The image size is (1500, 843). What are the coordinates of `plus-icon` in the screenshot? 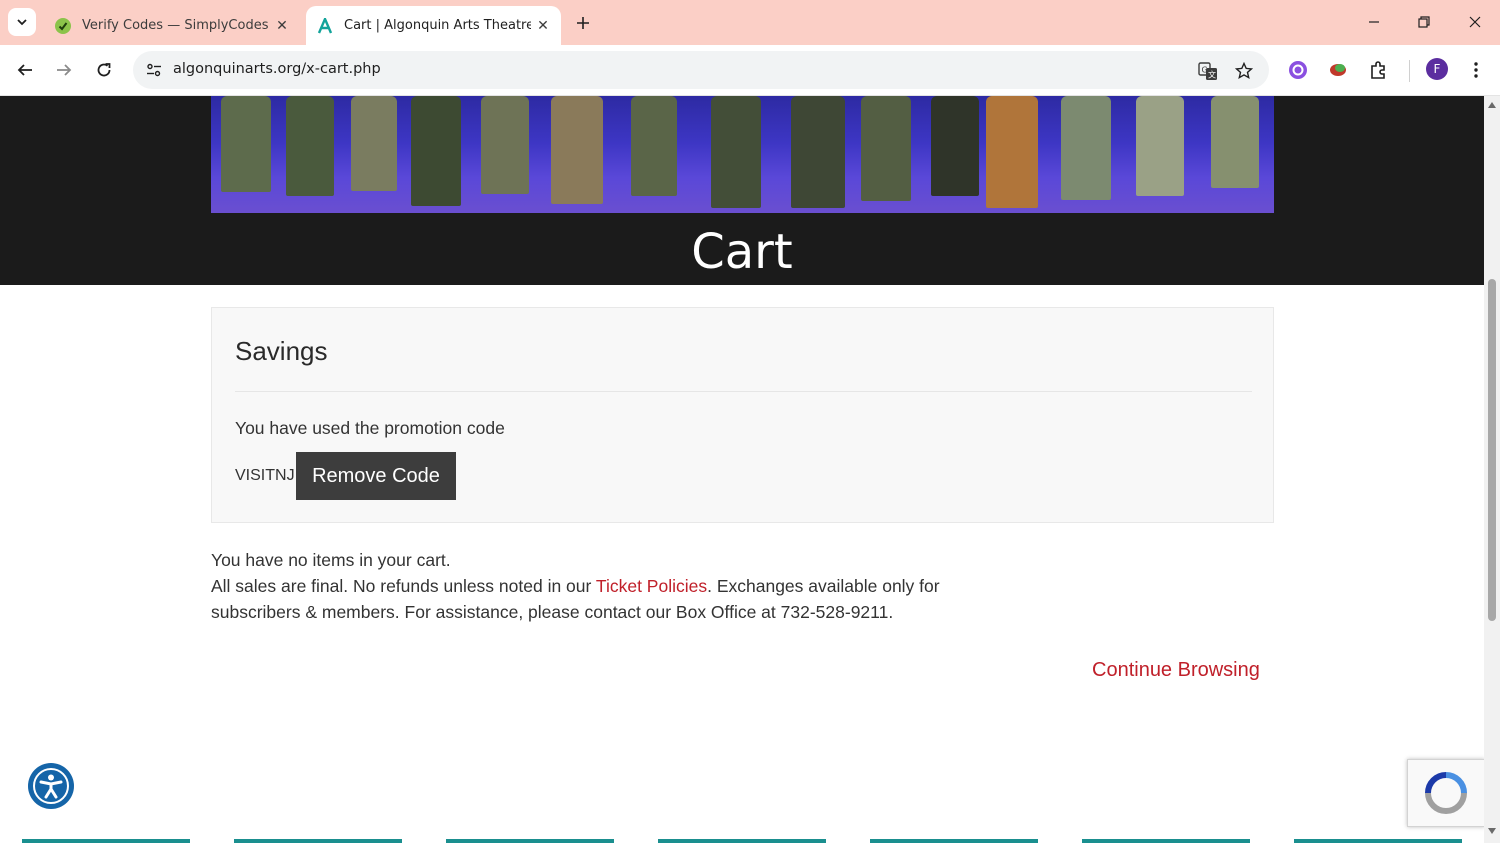 It's located at (583, 23).